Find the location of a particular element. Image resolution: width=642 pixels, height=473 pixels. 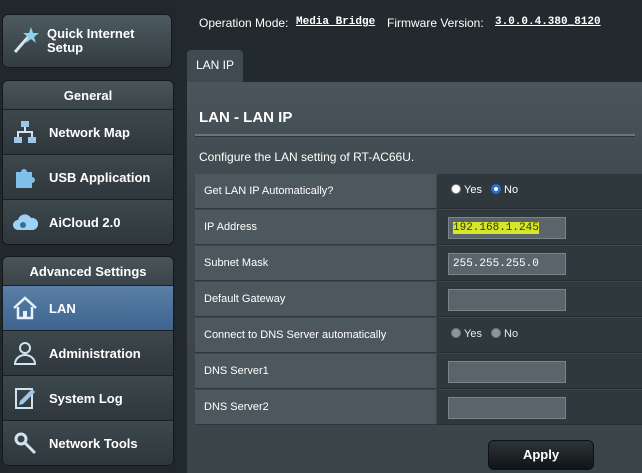

quick-setup-label: Quick Internet Setup is located at coordinates (91, 40).